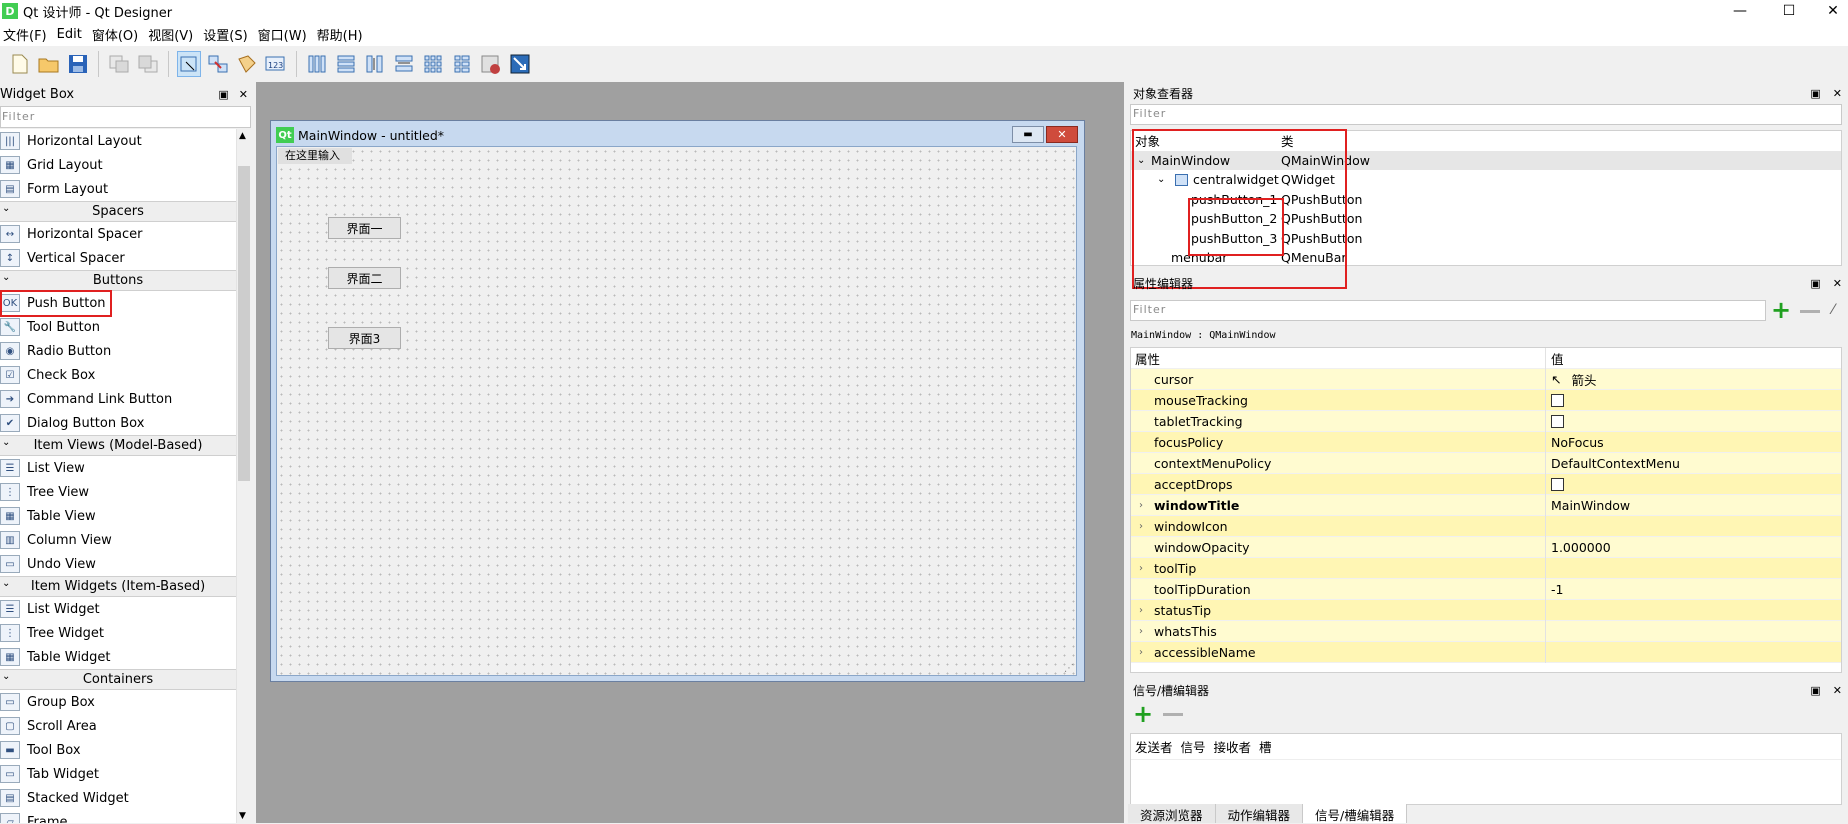  What do you see at coordinates (1028, 134) in the screenshot?
I see `form-minimize-button: ▬` at bounding box center [1028, 134].